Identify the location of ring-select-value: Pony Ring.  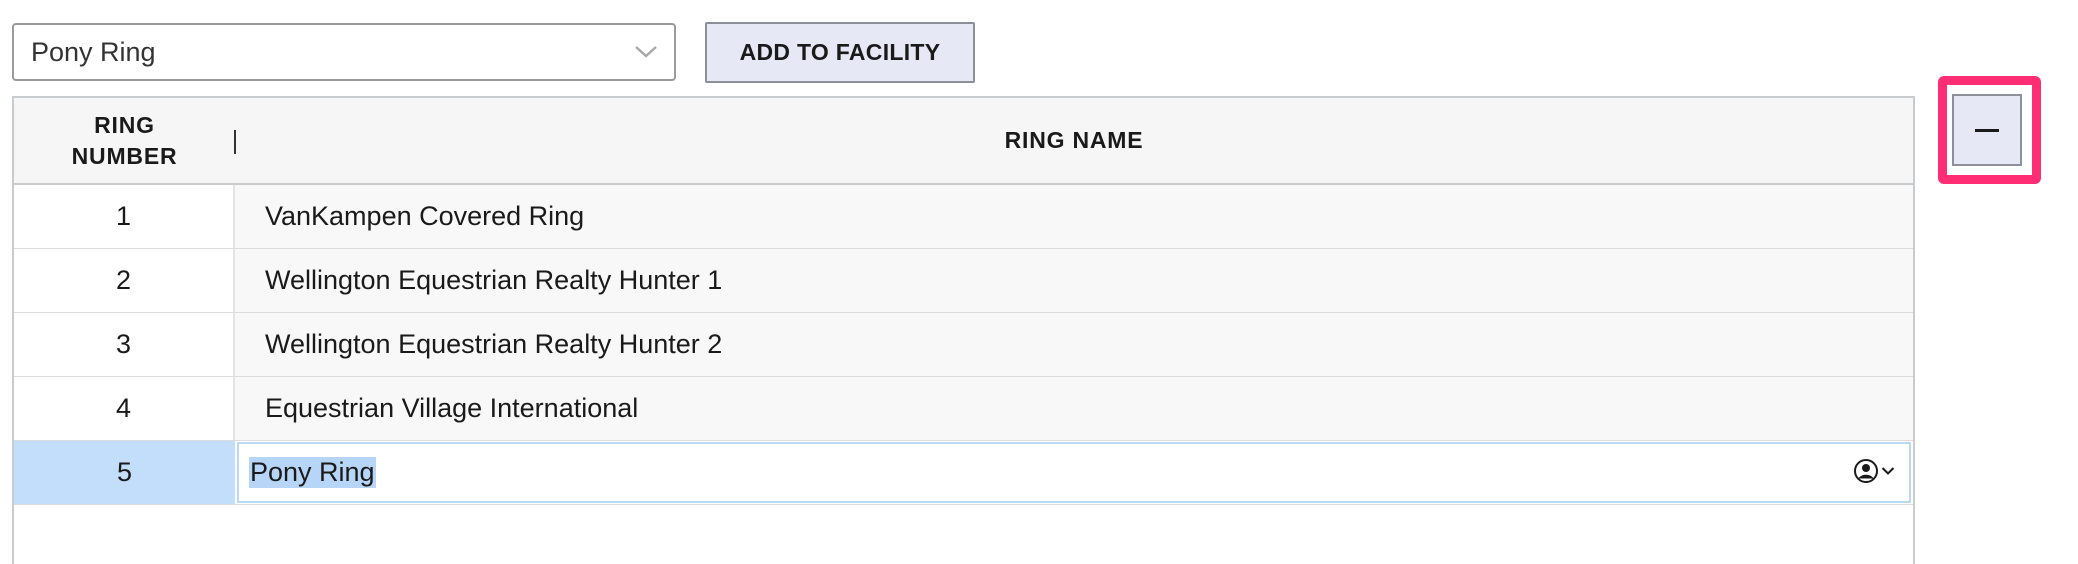
(93, 51).